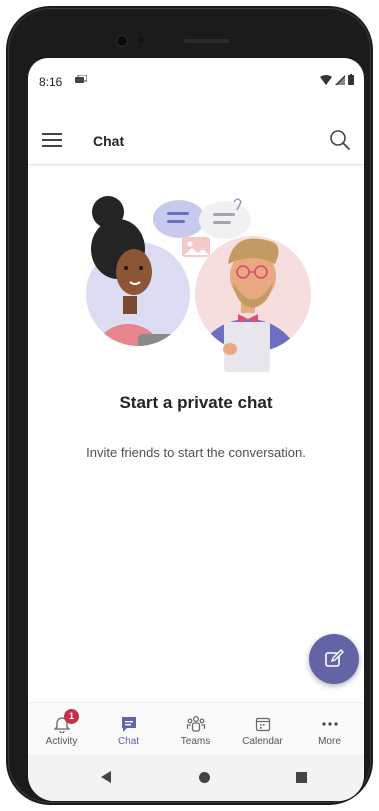  Describe the element at coordinates (71, 716) in the screenshot. I see `activity-badge: 1` at that location.